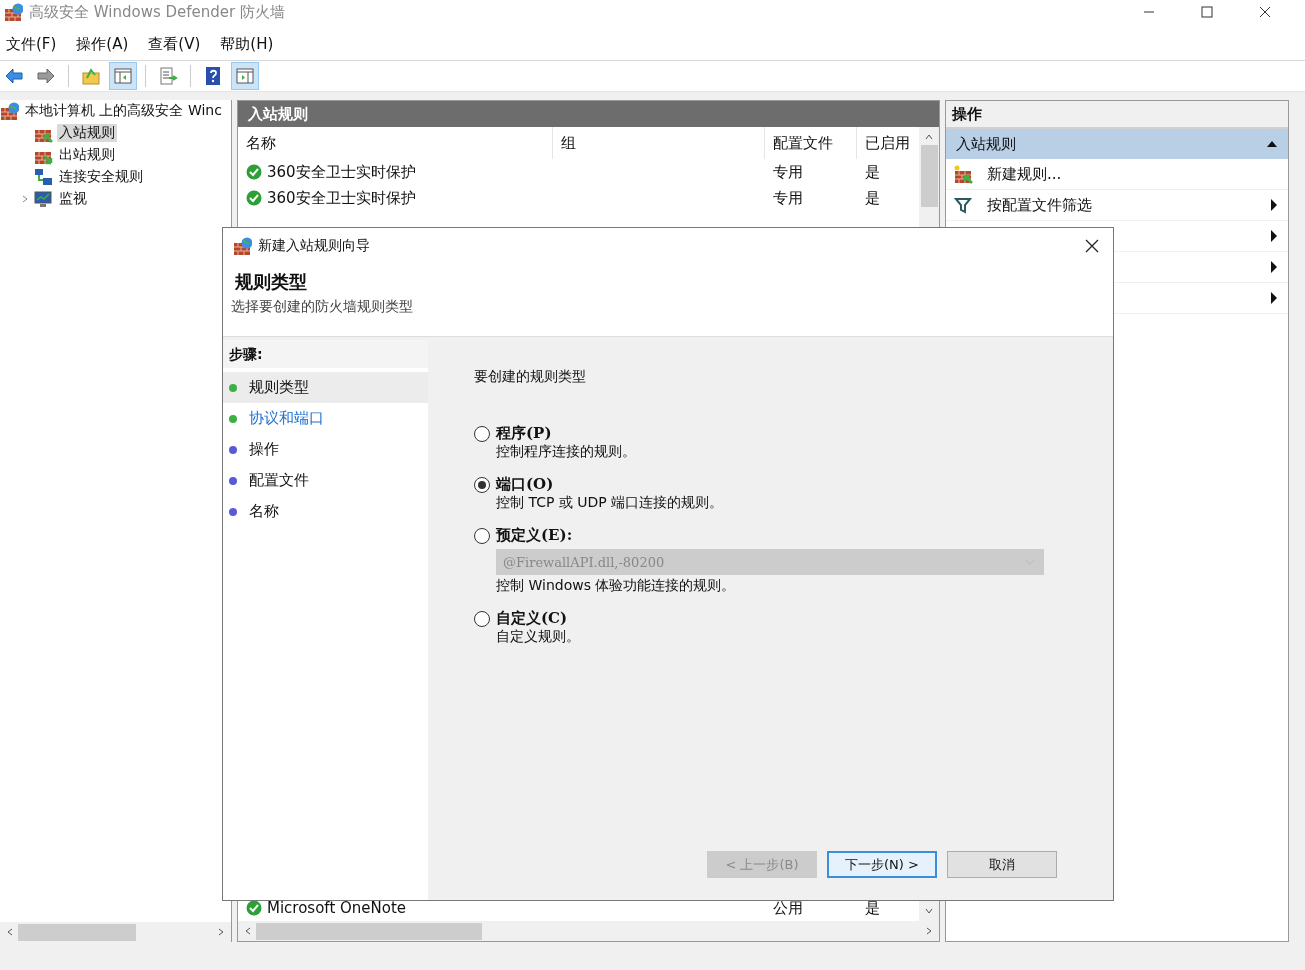 The width and height of the screenshot is (1305, 970). I want to click on page-subtitle: 选择要创建的防火墙规则类型, so click(322, 307).